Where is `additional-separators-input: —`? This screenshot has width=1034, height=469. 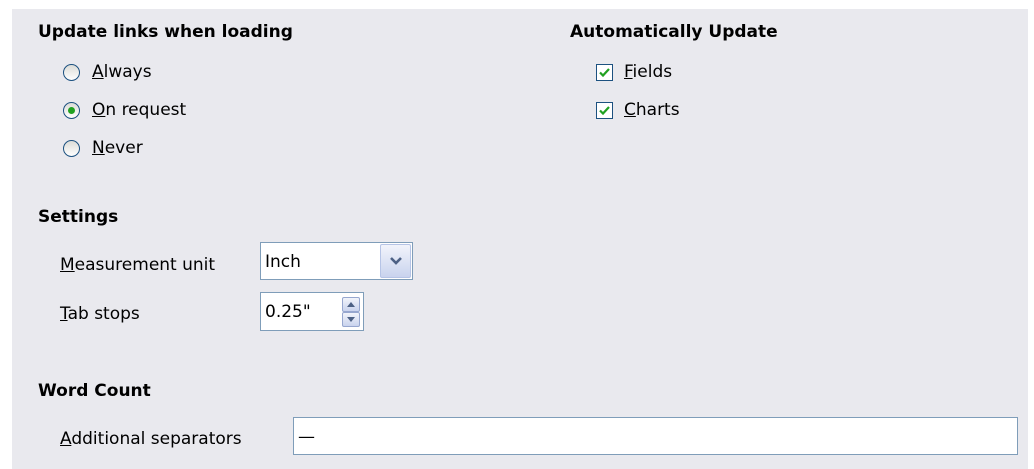 additional-separators-input: — is located at coordinates (655, 436).